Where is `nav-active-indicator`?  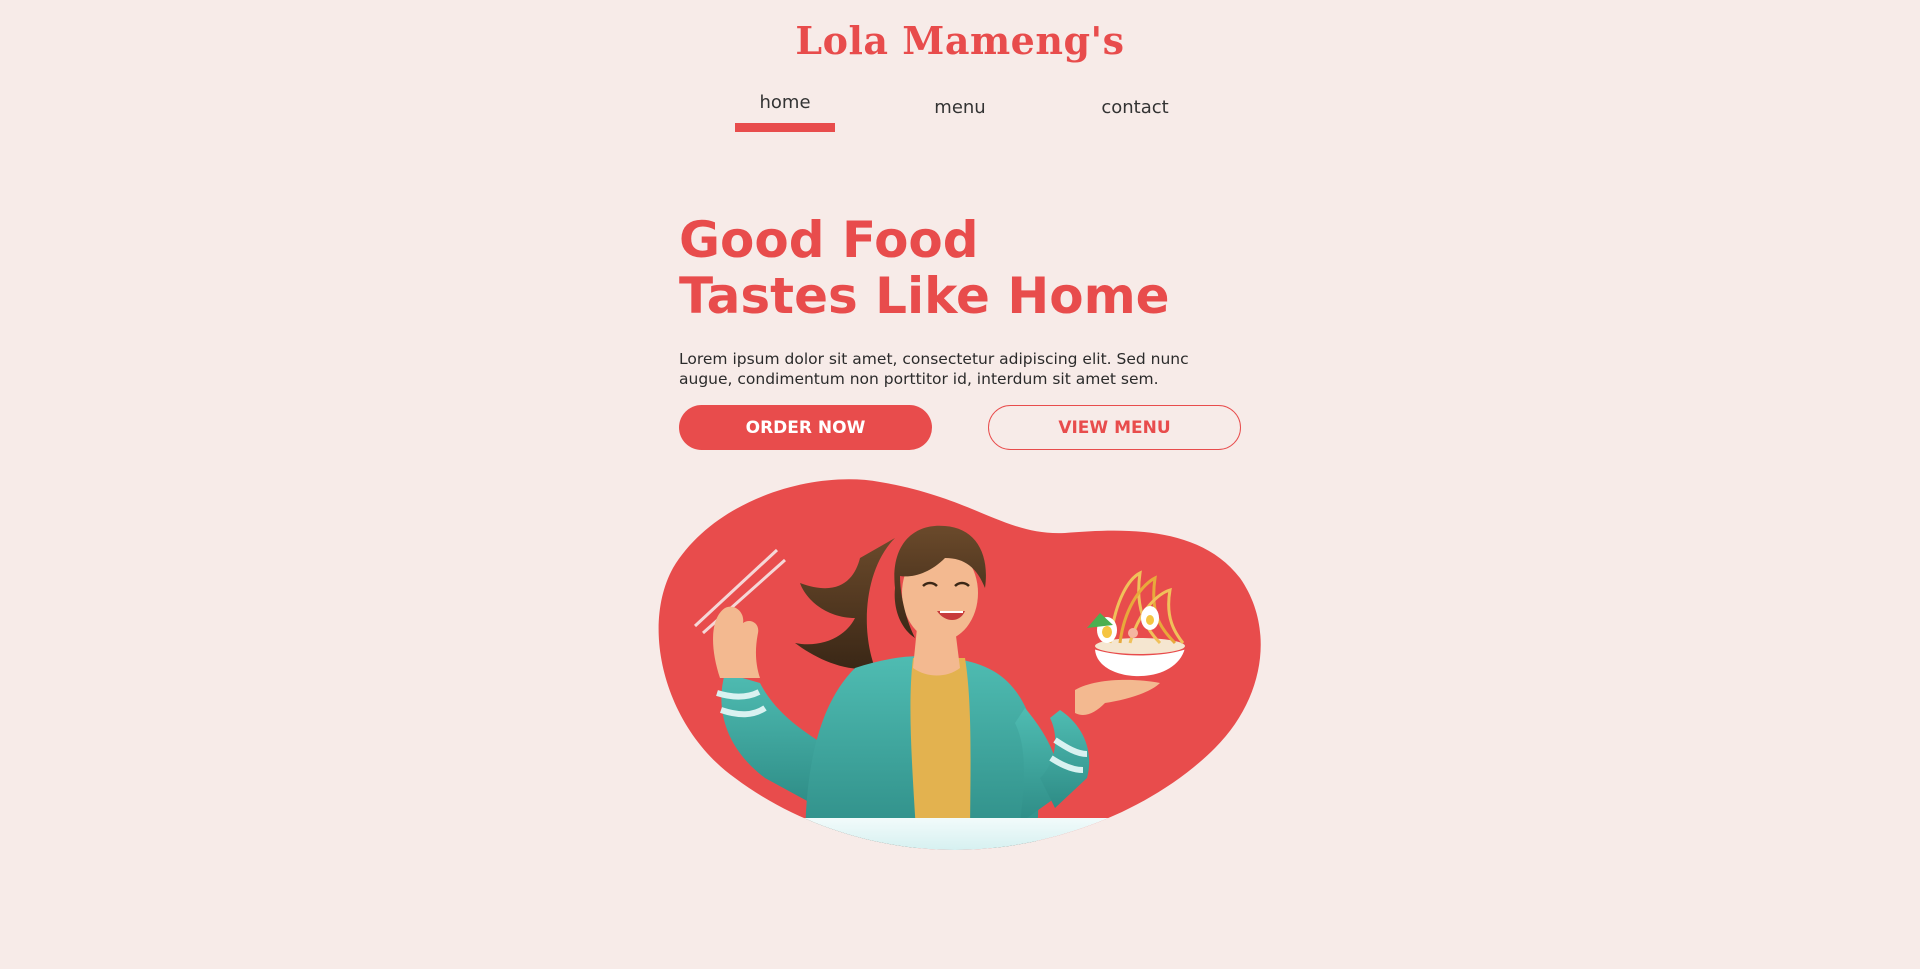
nav-active-indicator is located at coordinates (785, 127).